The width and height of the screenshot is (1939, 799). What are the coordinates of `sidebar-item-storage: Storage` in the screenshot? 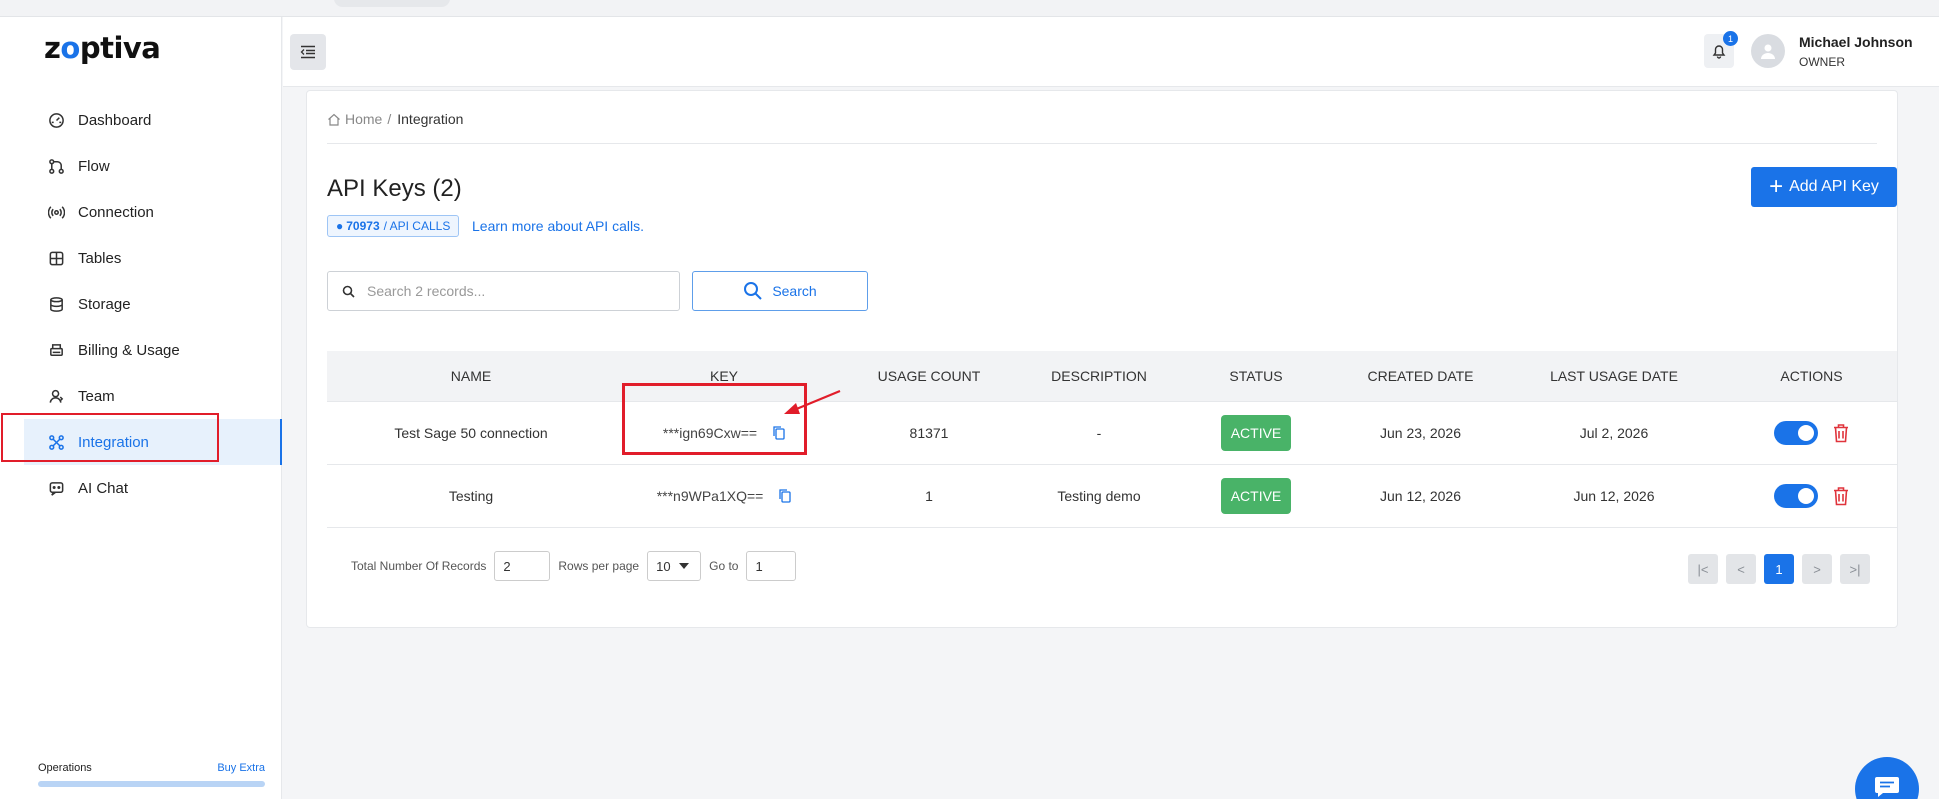 It's located at (153, 304).